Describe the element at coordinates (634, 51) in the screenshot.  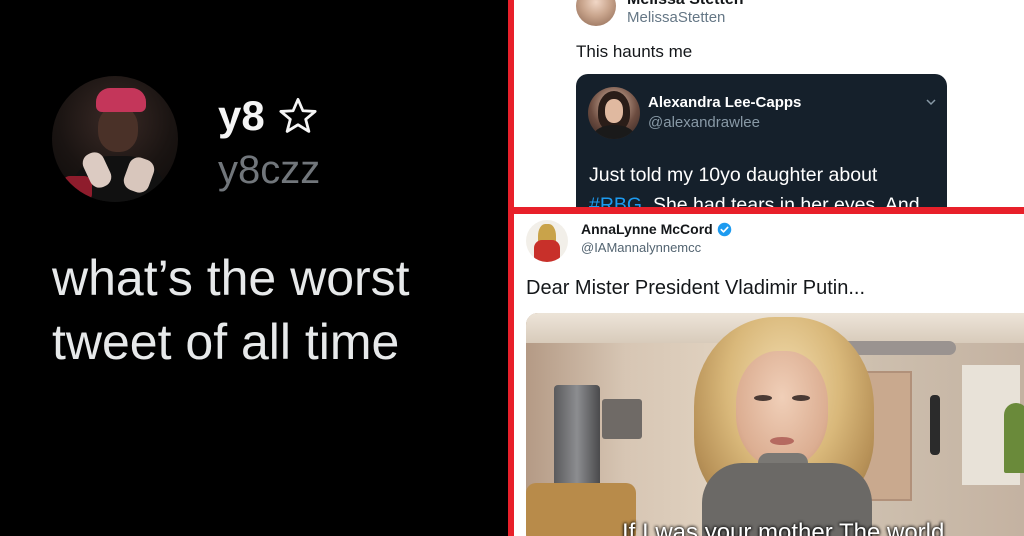
I see `tweet-text: This haunts me` at that location.